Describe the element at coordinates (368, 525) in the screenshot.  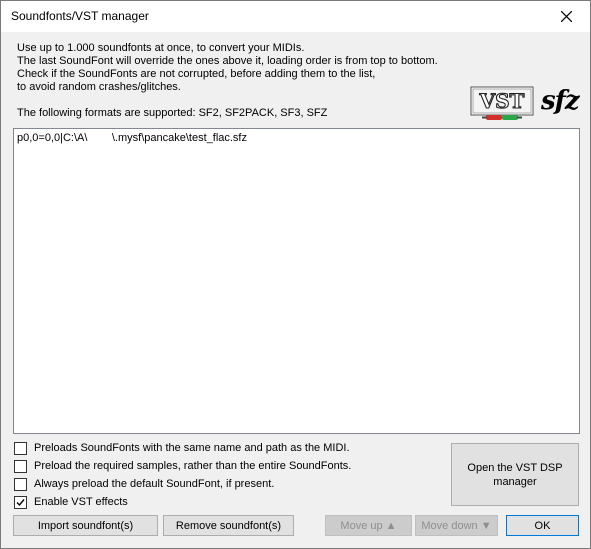
I see `move-up-button: Move up ▲` at that location.